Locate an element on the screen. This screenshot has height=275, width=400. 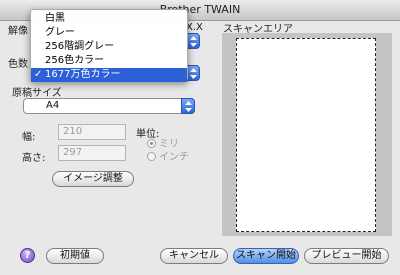
height-label: 高さ: is located at coordinates (34, 158).